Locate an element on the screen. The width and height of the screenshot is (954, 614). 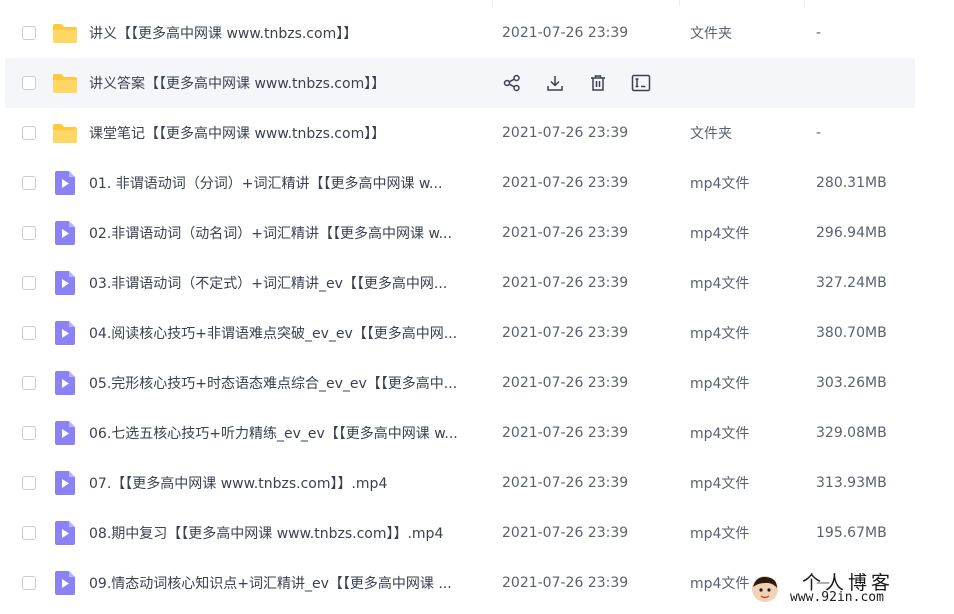
file-size: 303.26MB is located at coordinates (851, 383).